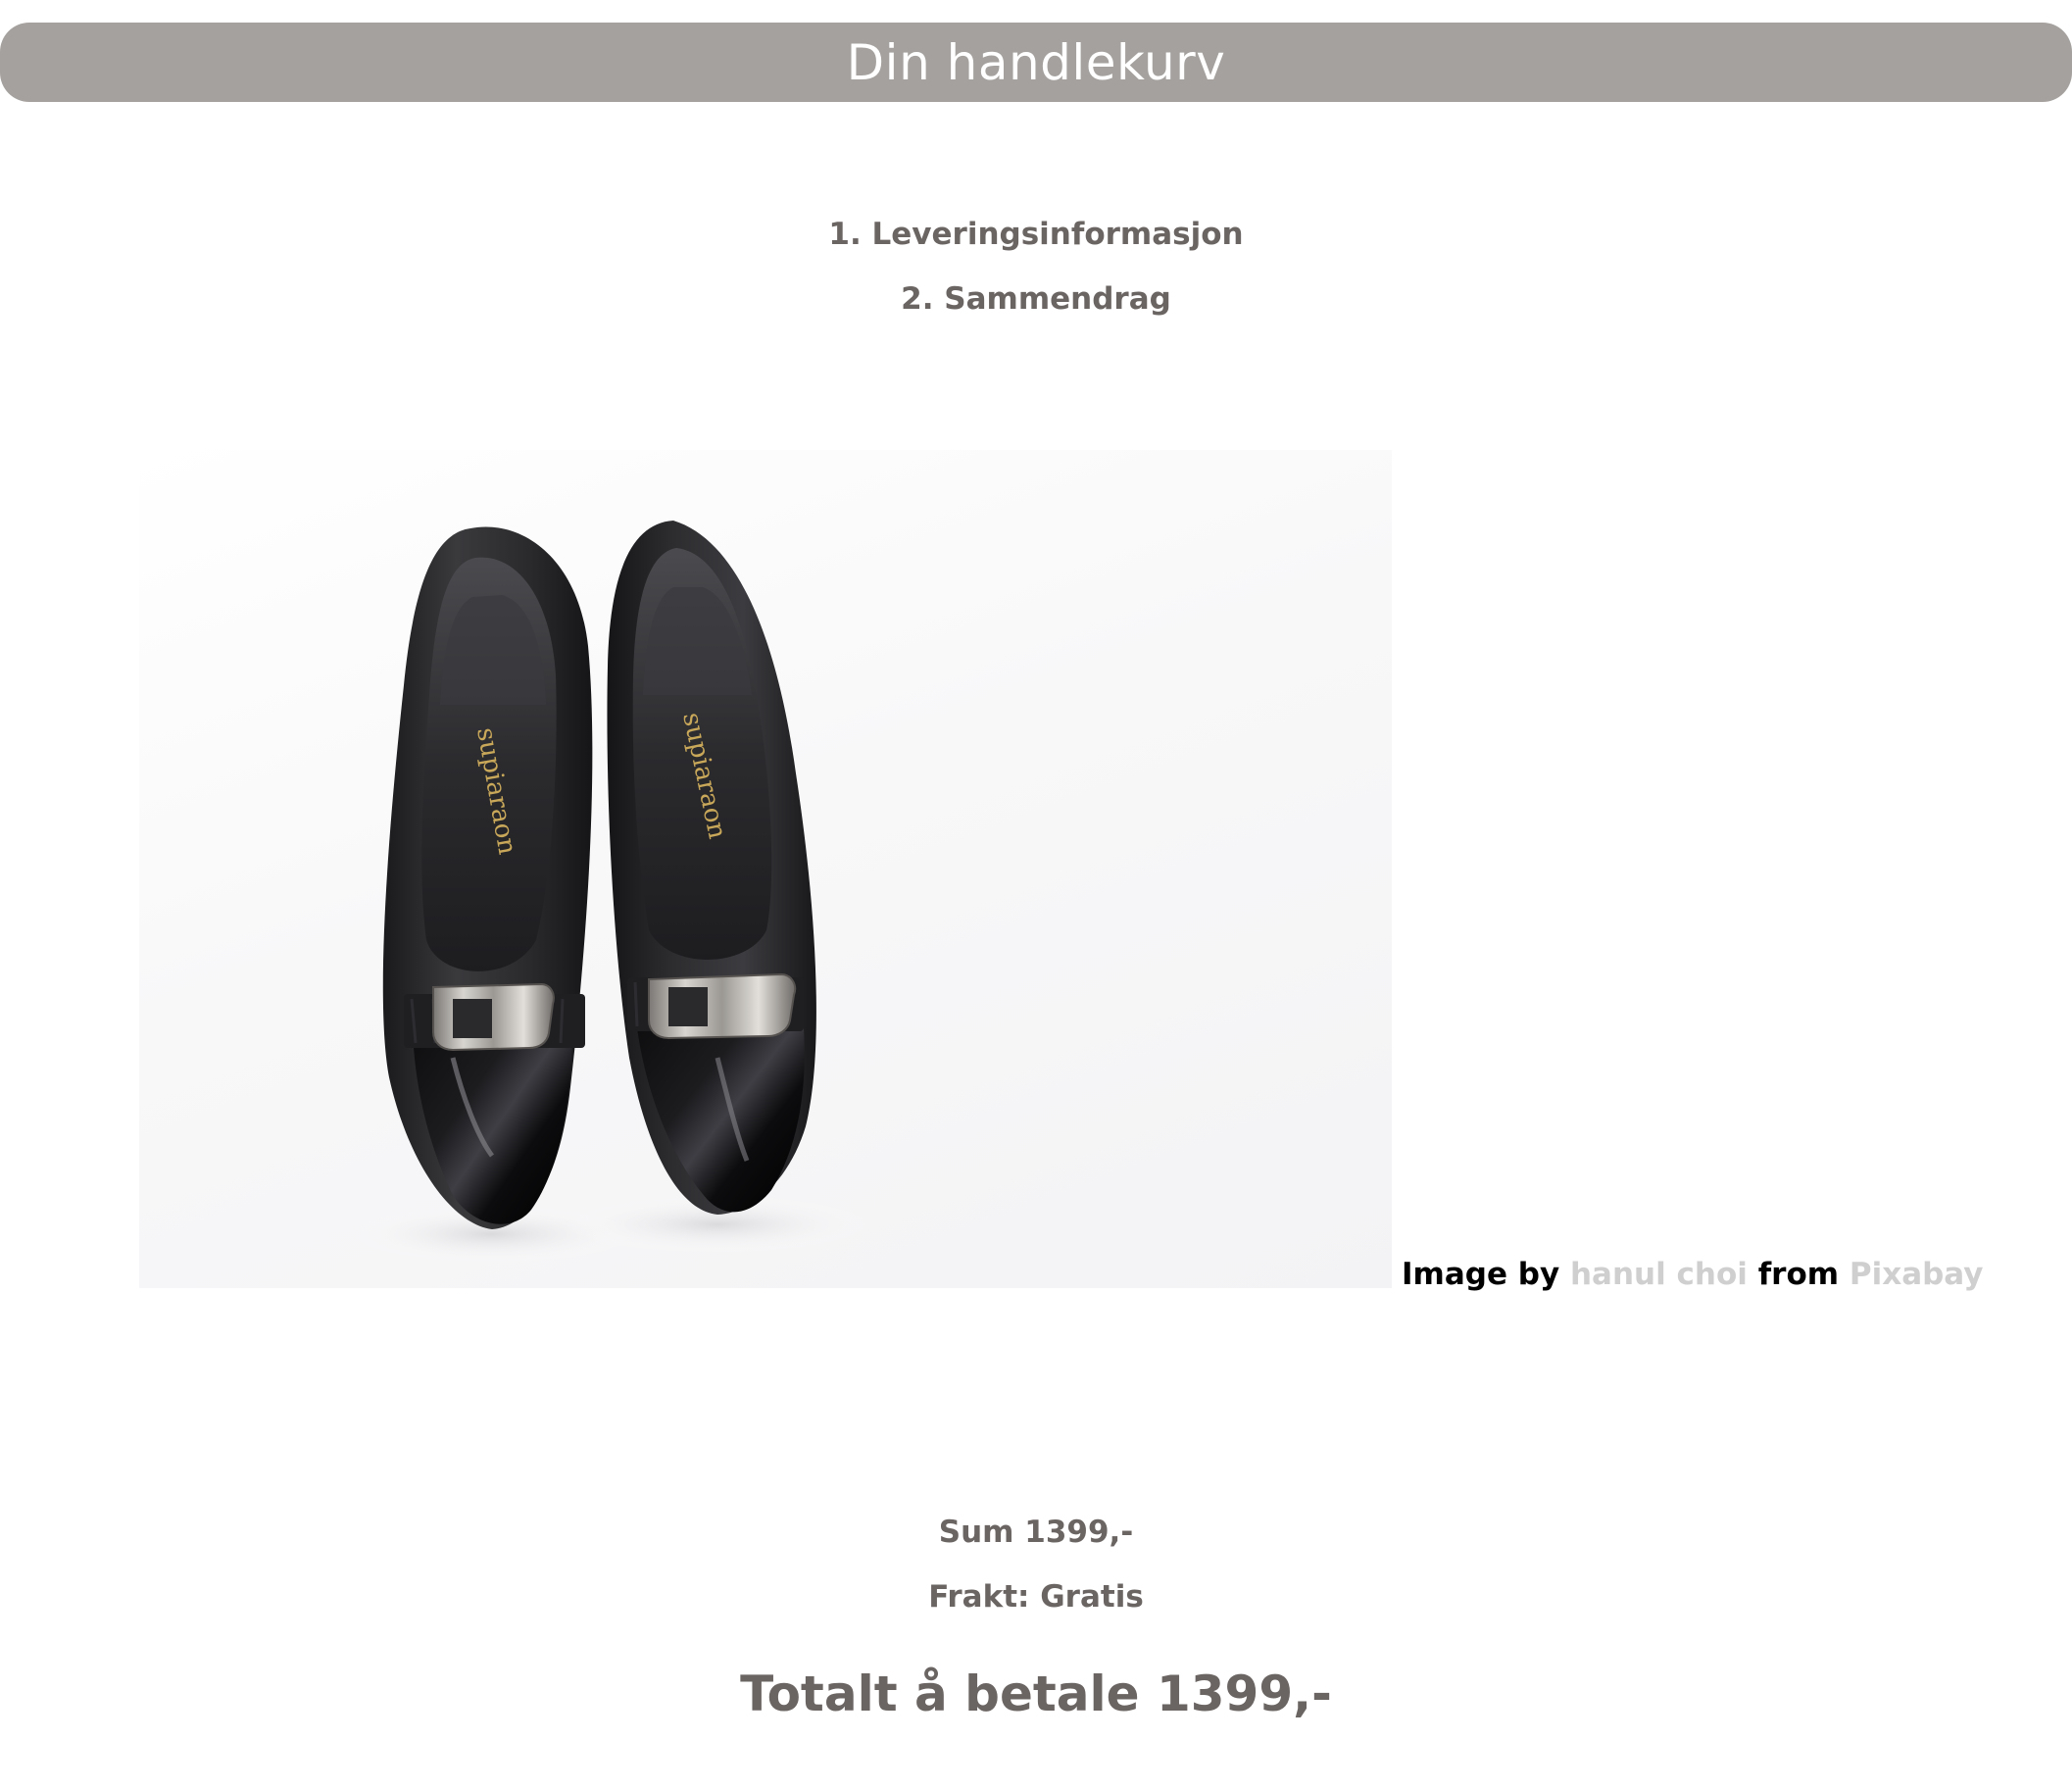  Describe the element at coordinates (1481, 1275) in the screenshot. I see `credit-prefix: Image by` at that location.